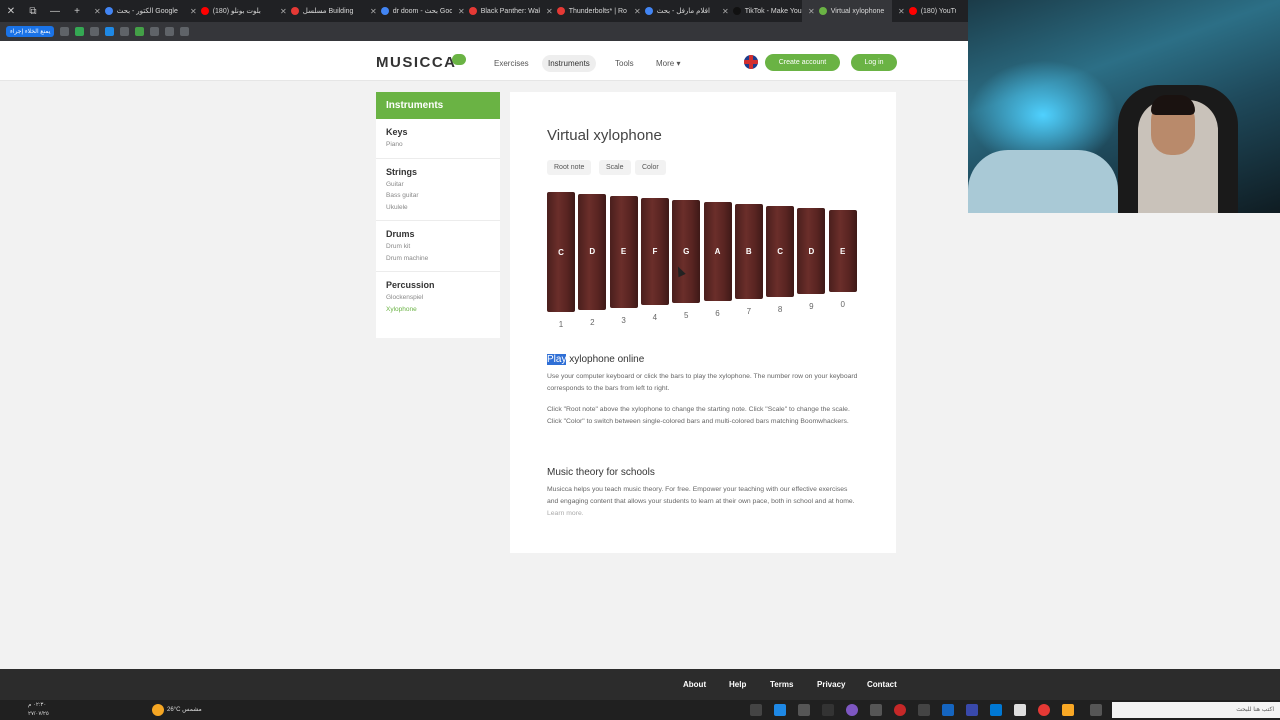  I want to click on browser-tab: ✕ (180) بلوت بونلو, so click(229, 11).